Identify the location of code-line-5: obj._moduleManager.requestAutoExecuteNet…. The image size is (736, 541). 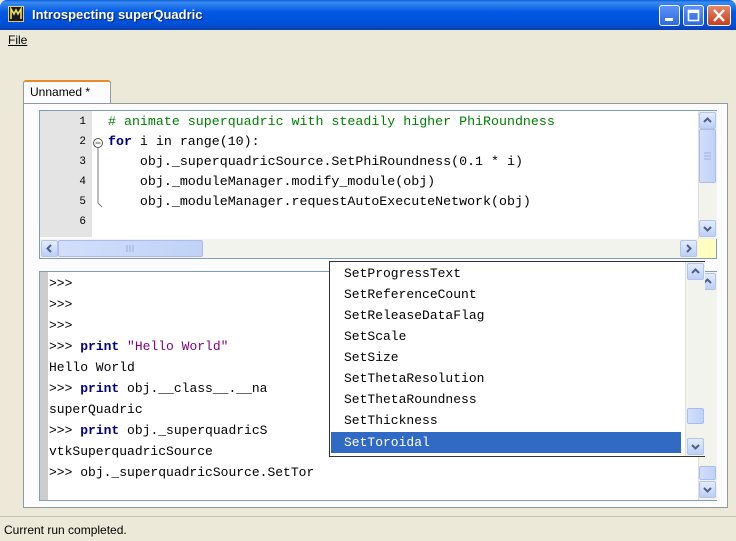
(319, 201).